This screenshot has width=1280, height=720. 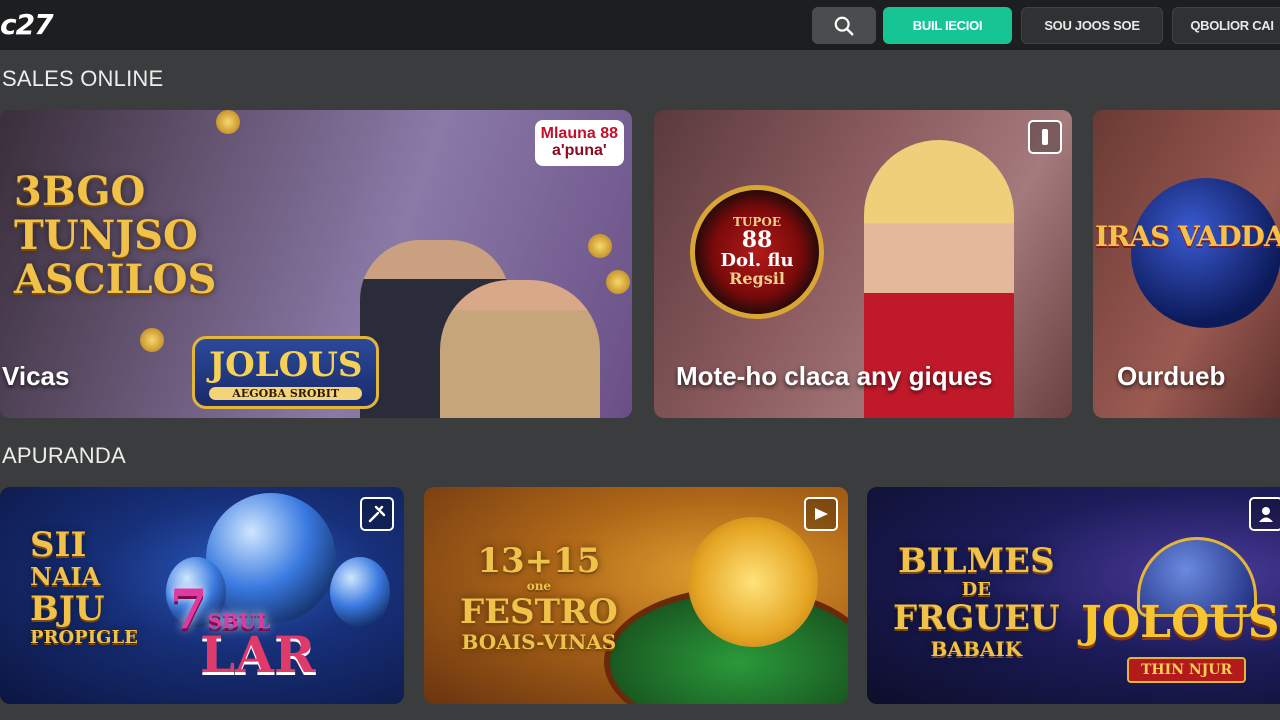 I want to click on section-title-apuranda: APURANDA, so click(x=64, y=455).